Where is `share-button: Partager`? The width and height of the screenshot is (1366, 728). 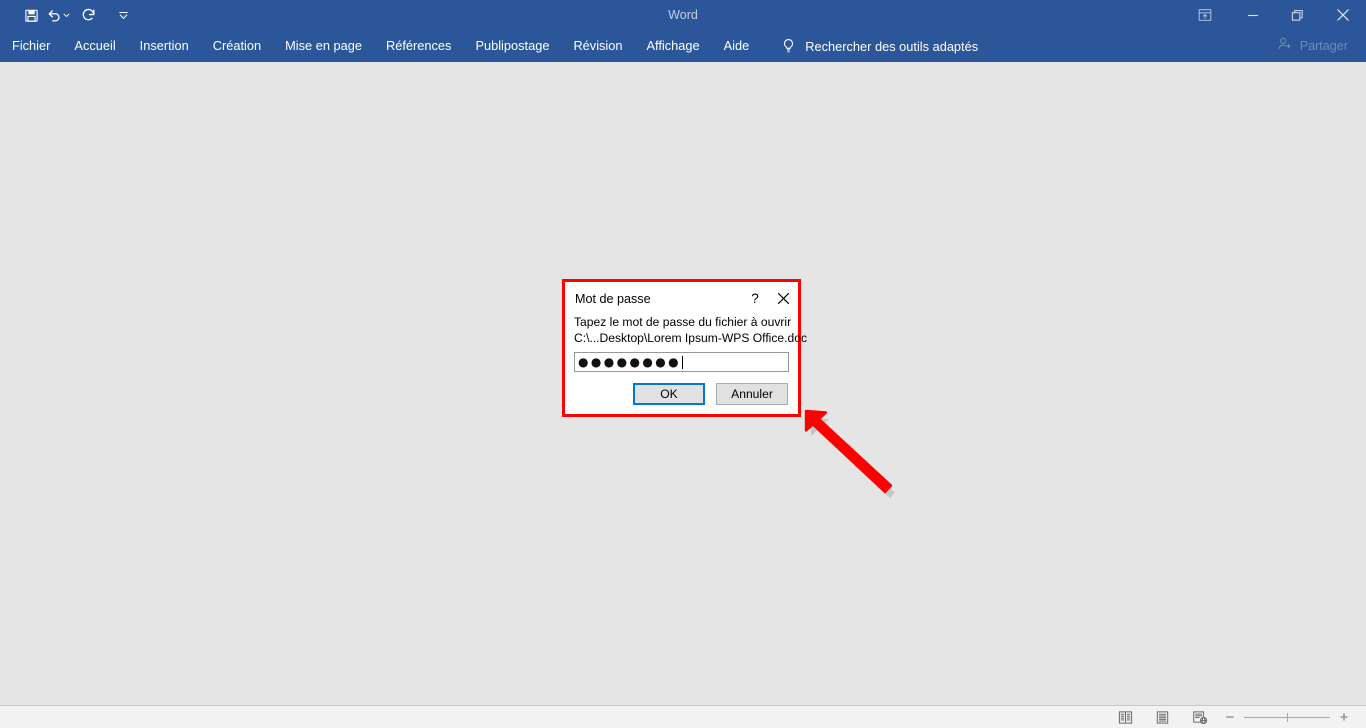
share-button: Partager is located at coordinates (1312, 46).